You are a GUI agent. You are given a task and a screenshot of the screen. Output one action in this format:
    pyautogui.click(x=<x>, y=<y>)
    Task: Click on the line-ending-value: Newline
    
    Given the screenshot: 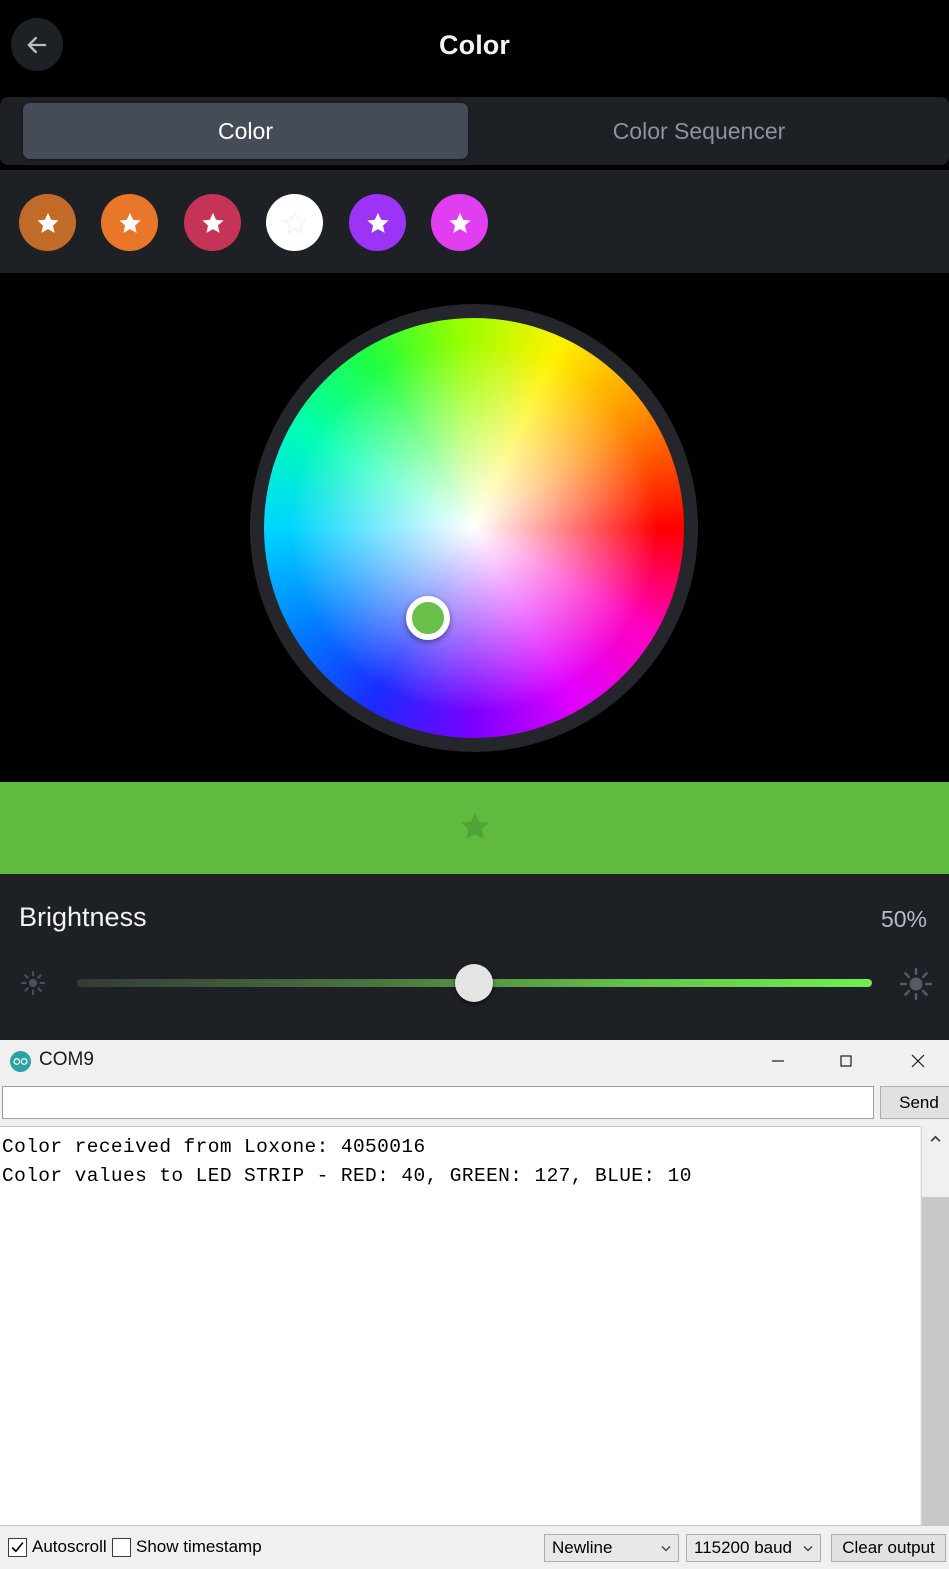 What is the action you would take?
    pyautogui.click(x=582, y=1547)
    